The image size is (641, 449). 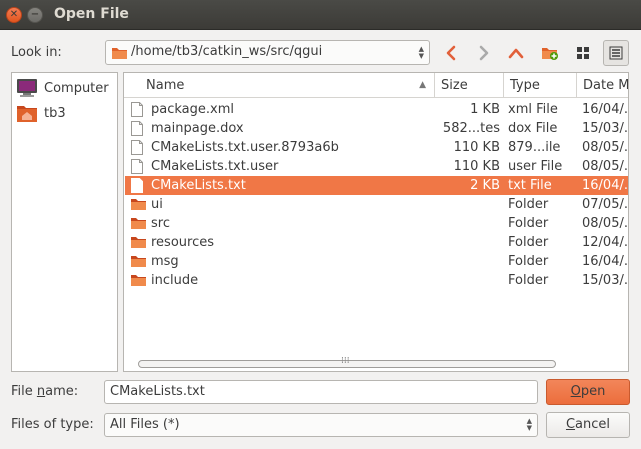 I want to click on look-in-path: /home/tb3/catkin_ws/src/qgui, so click(x=227, y=51).